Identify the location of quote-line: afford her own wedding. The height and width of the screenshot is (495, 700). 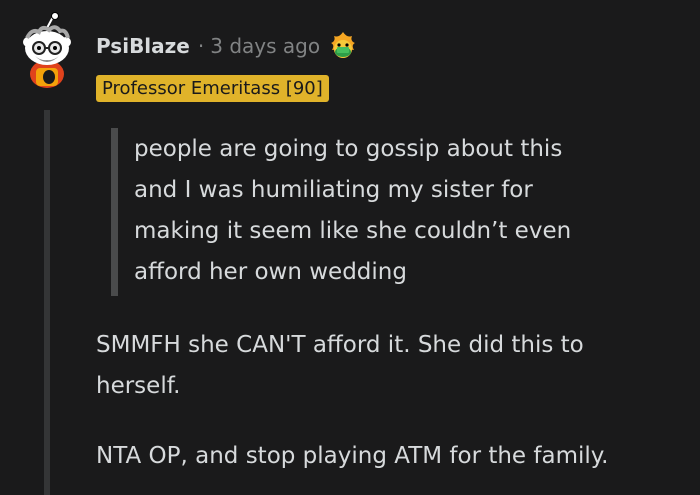
(270, 272).